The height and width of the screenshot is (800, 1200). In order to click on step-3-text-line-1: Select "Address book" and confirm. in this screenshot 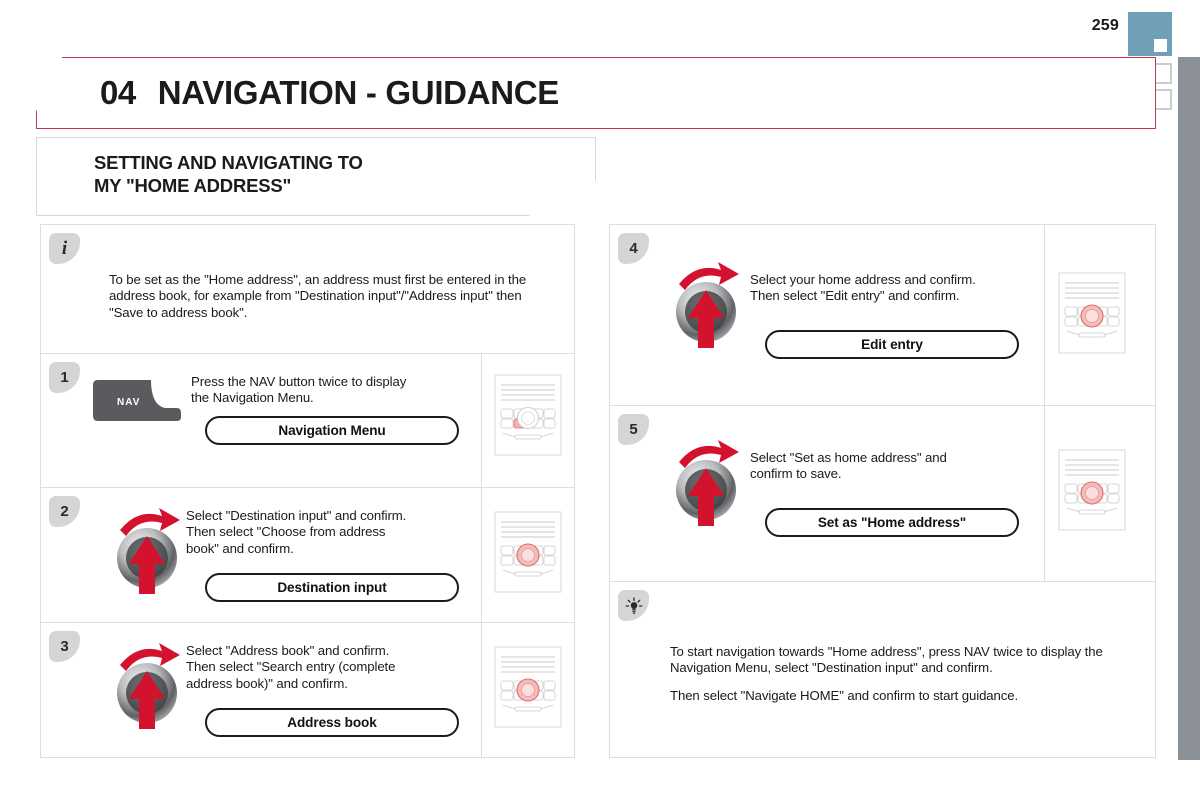, I will do `click(288, 650)`.